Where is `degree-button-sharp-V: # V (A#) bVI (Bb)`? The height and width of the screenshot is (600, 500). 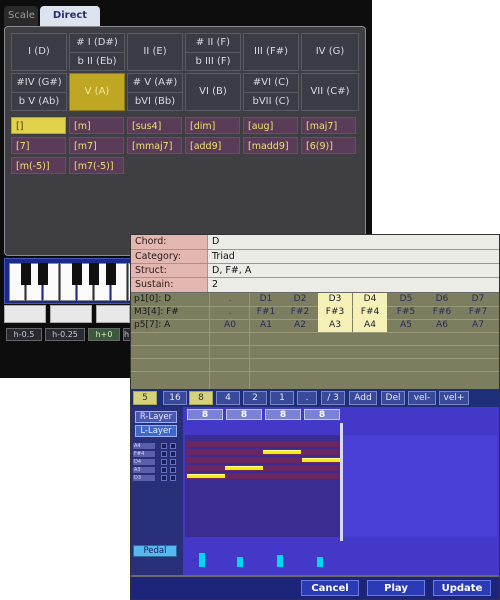 degree-button-sharp-V: # V (A#) bVI (Bb) is located at coordinates (155, 92).